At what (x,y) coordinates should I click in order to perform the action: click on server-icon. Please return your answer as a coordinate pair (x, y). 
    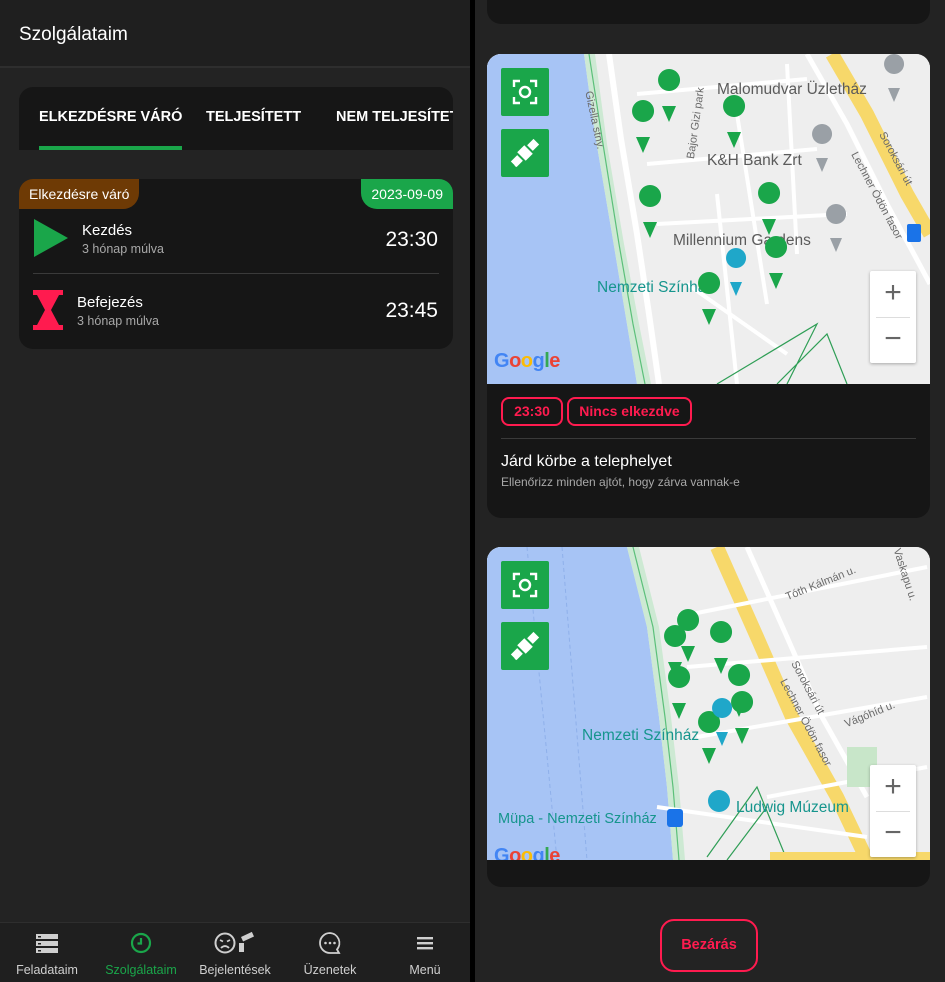
    Looking at the image, I should click on (47, 943).